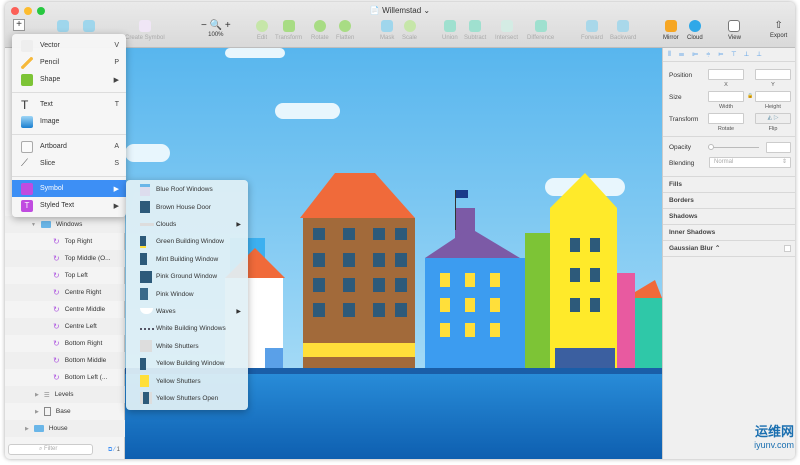 The width and height of the screenshot is (800, 465). I want to click on layer-item: ↻ Centre Left, so click(65, 326).